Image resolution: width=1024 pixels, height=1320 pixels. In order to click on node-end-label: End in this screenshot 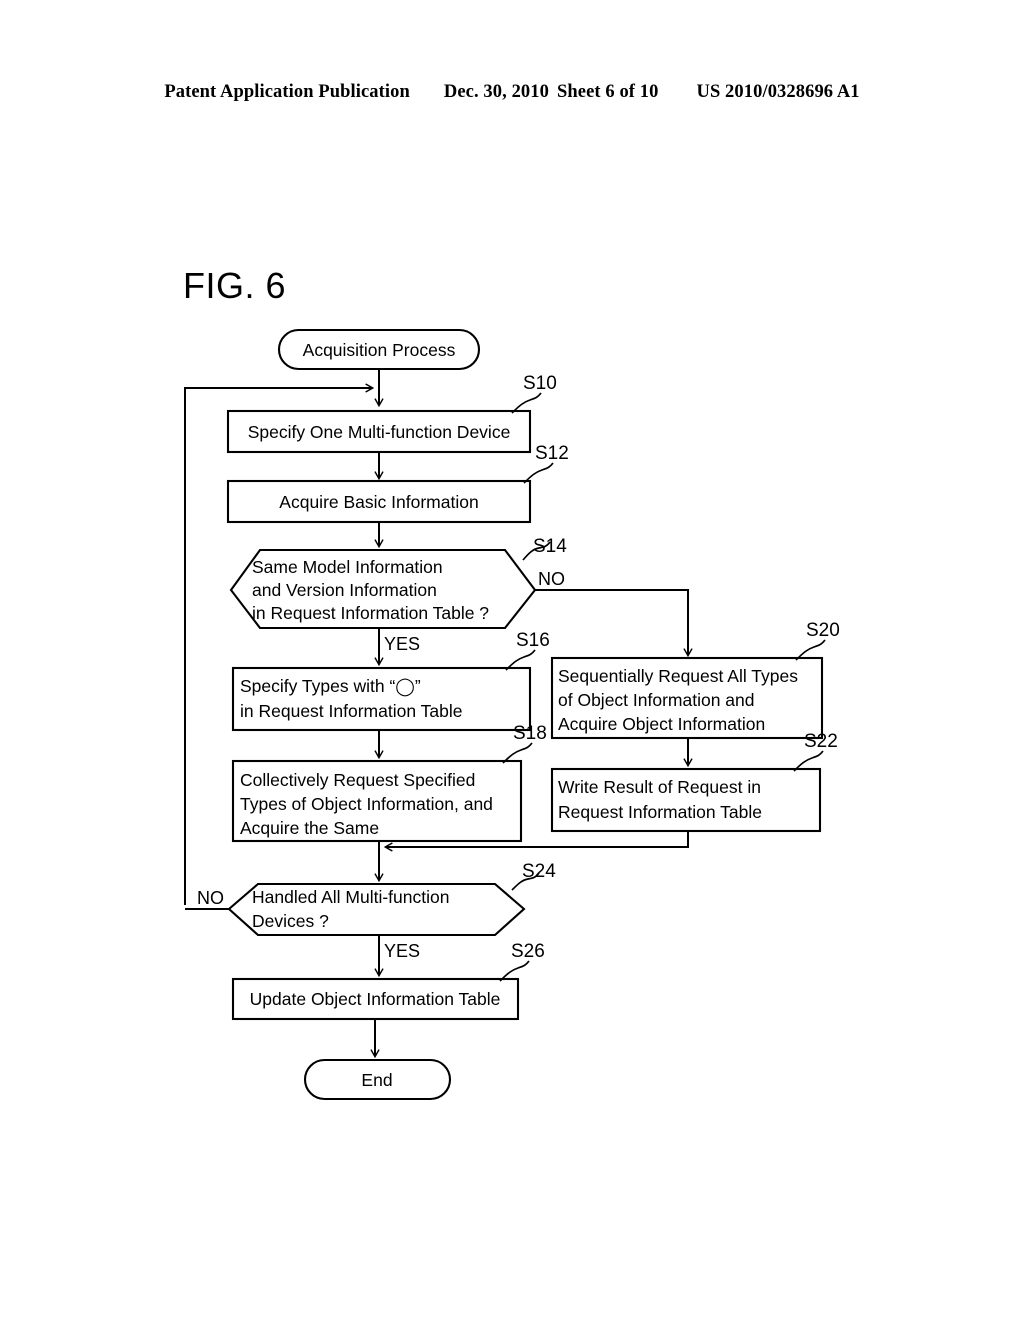, I will do `click(376, 1080)`.